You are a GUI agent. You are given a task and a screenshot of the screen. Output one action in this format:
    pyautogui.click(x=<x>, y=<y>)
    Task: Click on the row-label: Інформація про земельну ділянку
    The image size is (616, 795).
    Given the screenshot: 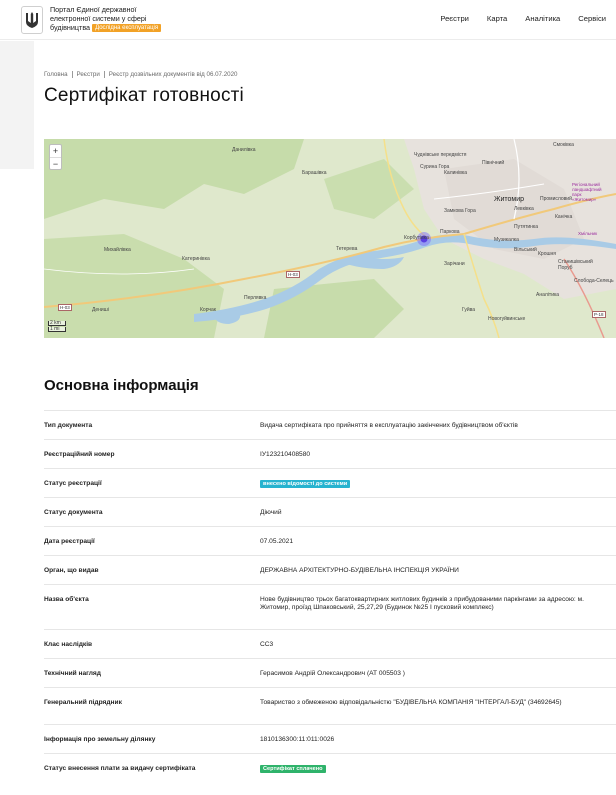 What is the action you would take?
    pyautogui.click(x=100, y=739)
    